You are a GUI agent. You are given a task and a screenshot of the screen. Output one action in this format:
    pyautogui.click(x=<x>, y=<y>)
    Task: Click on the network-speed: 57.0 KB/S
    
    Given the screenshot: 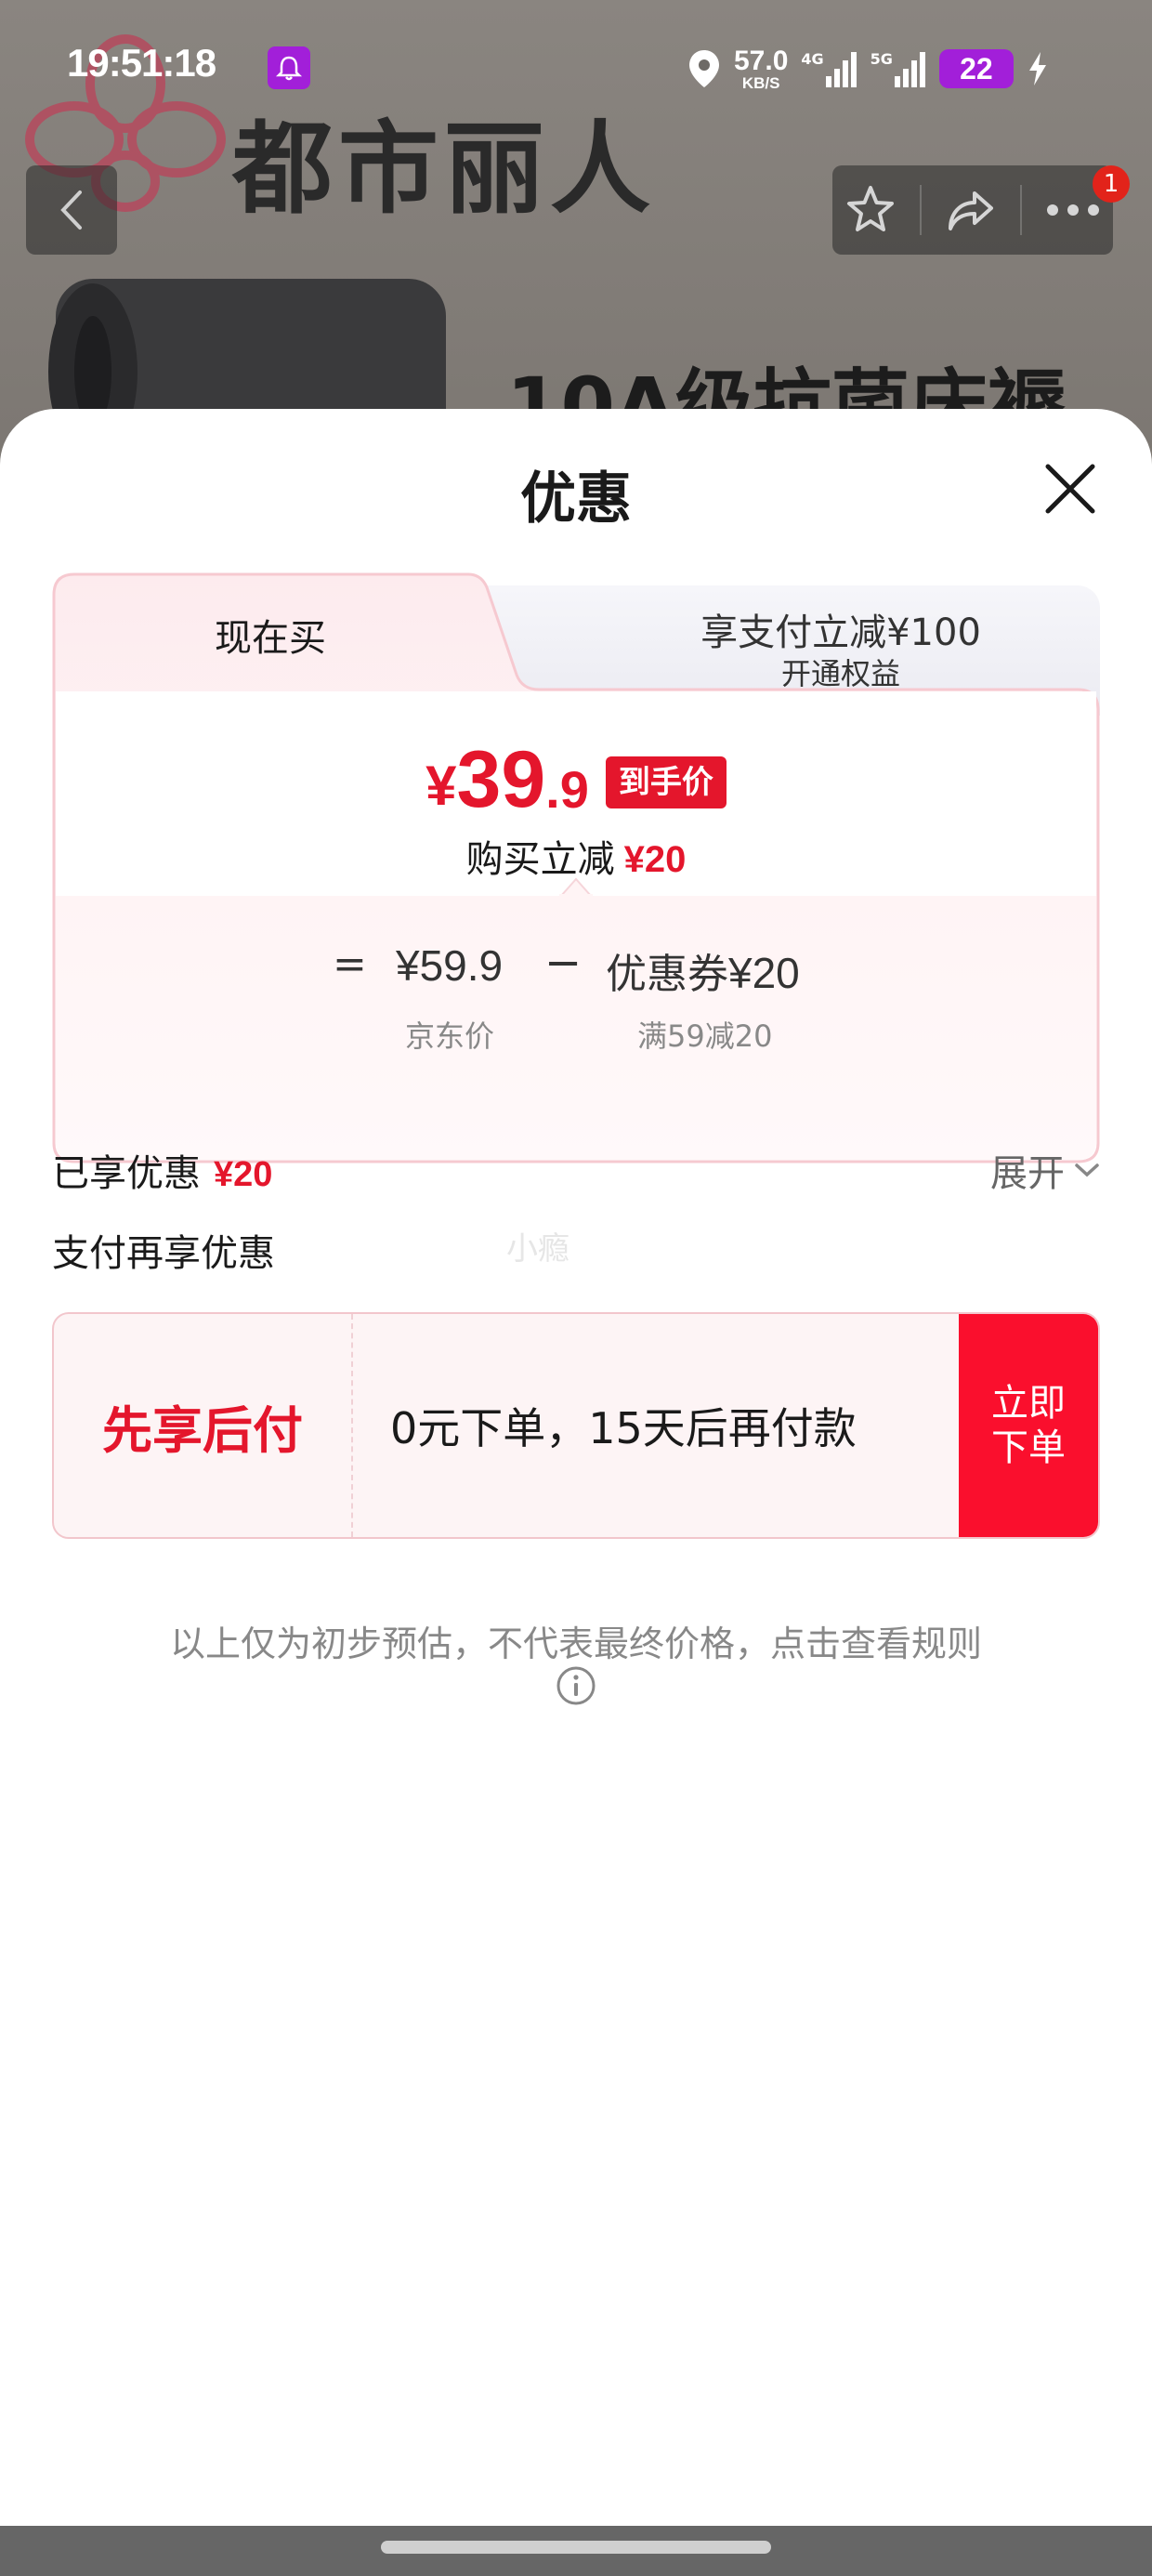 What is the action you would take?
    pyautogui.click(x=761, y=68)
    